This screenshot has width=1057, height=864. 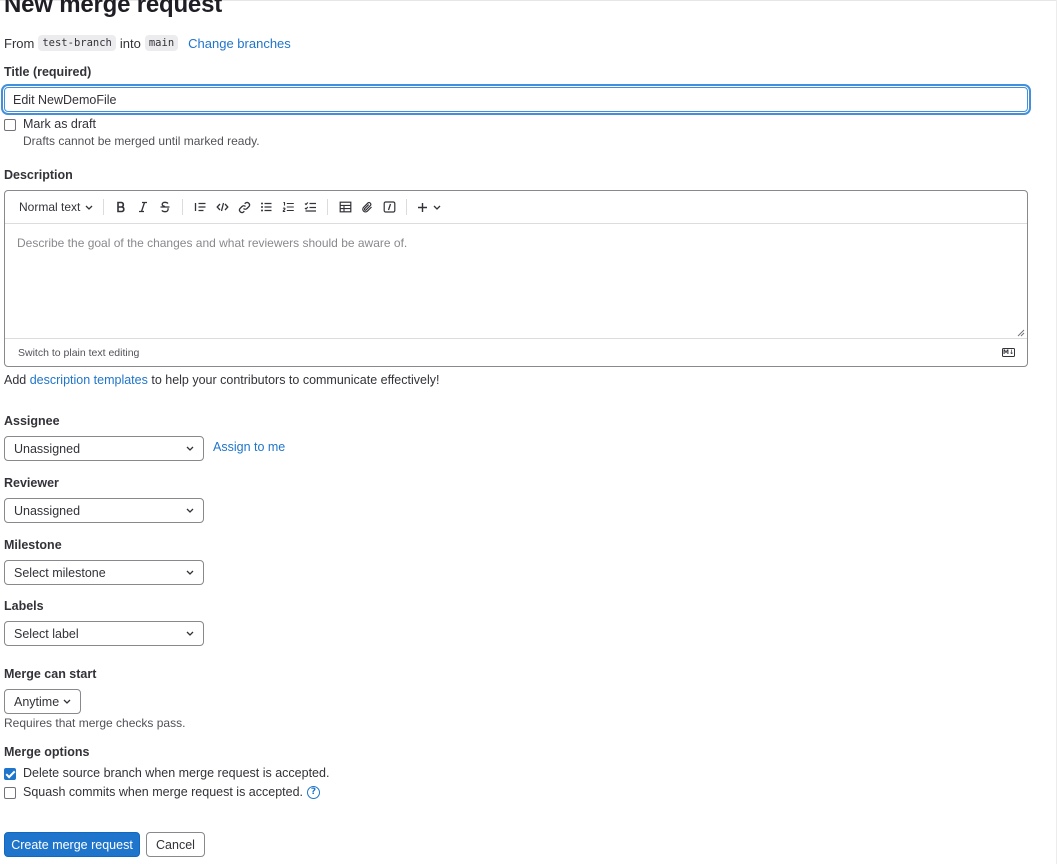 I want to click on target-branch: main, so click(x=161, y=43).